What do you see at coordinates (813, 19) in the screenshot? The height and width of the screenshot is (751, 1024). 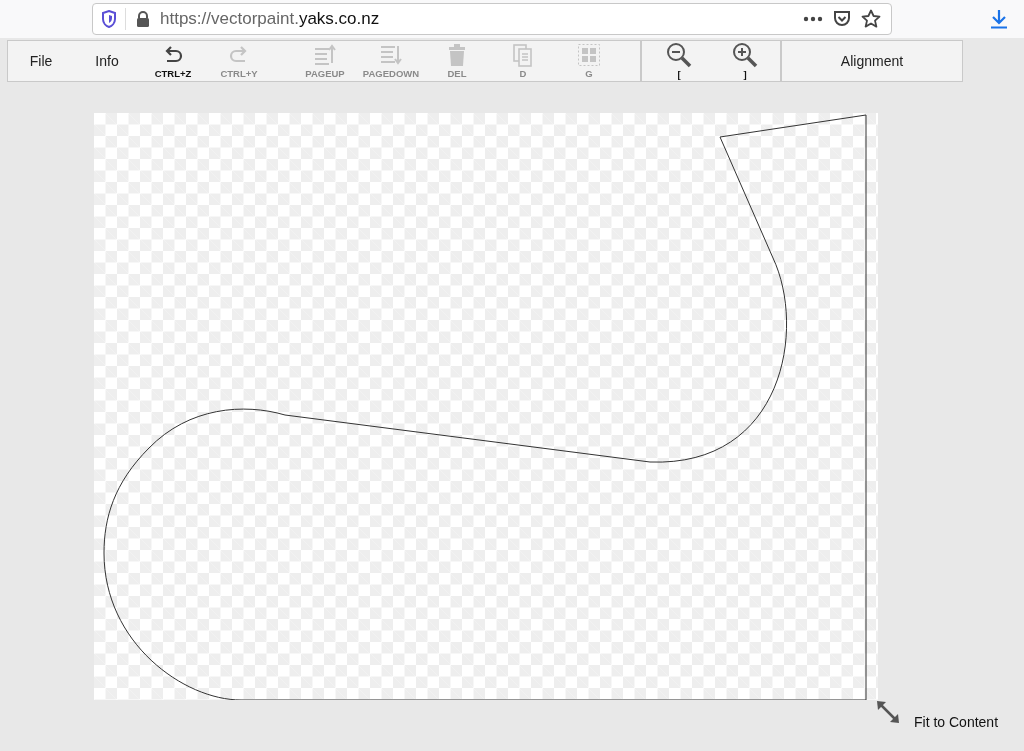 I see `more-icon` at bounding box center [813, 19].